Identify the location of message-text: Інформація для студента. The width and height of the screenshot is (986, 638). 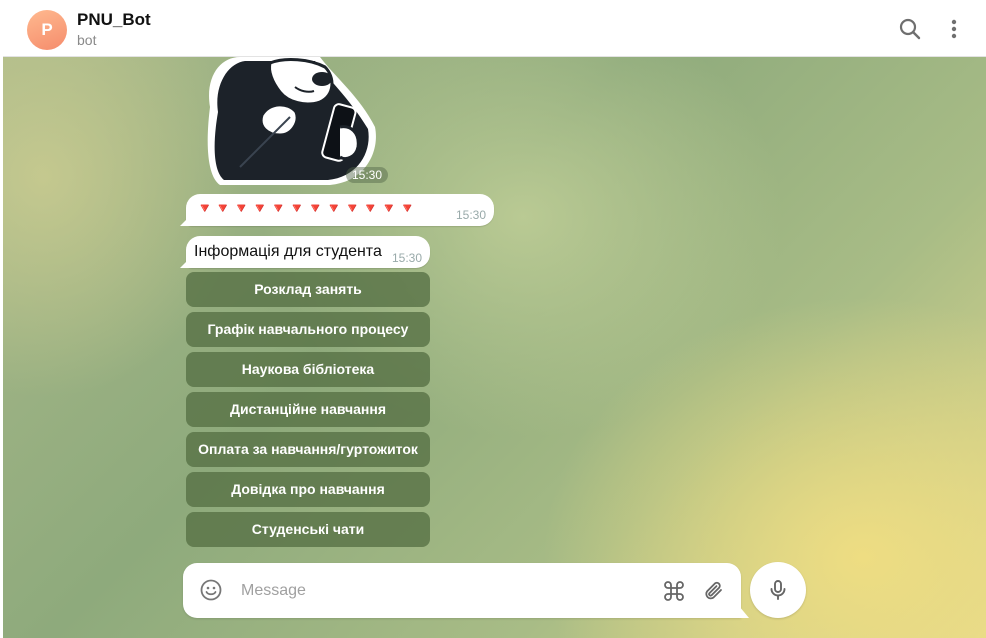
(288, 251).